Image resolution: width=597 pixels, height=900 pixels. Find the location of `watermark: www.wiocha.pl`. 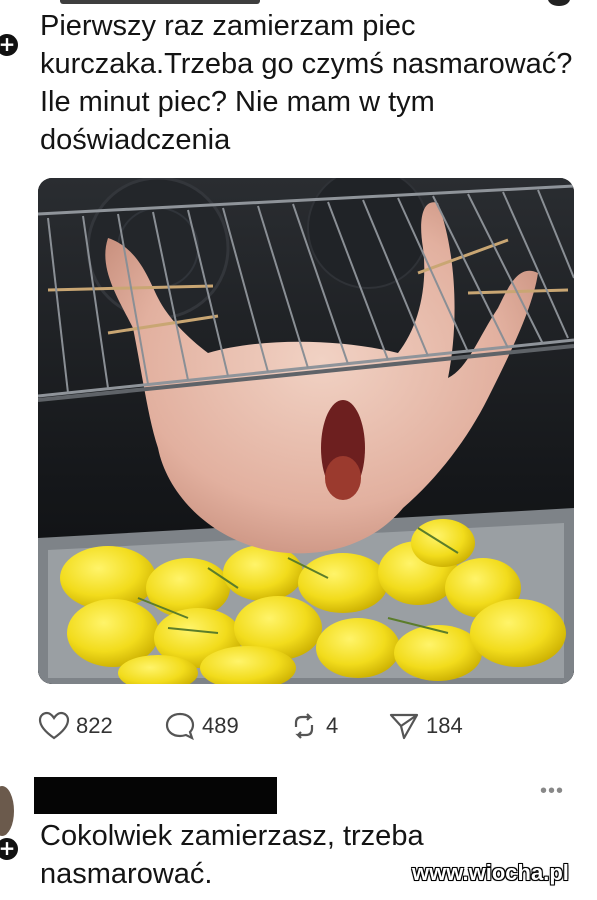

watermark: www.wiocha.pl is located at coordinates (490, 872).